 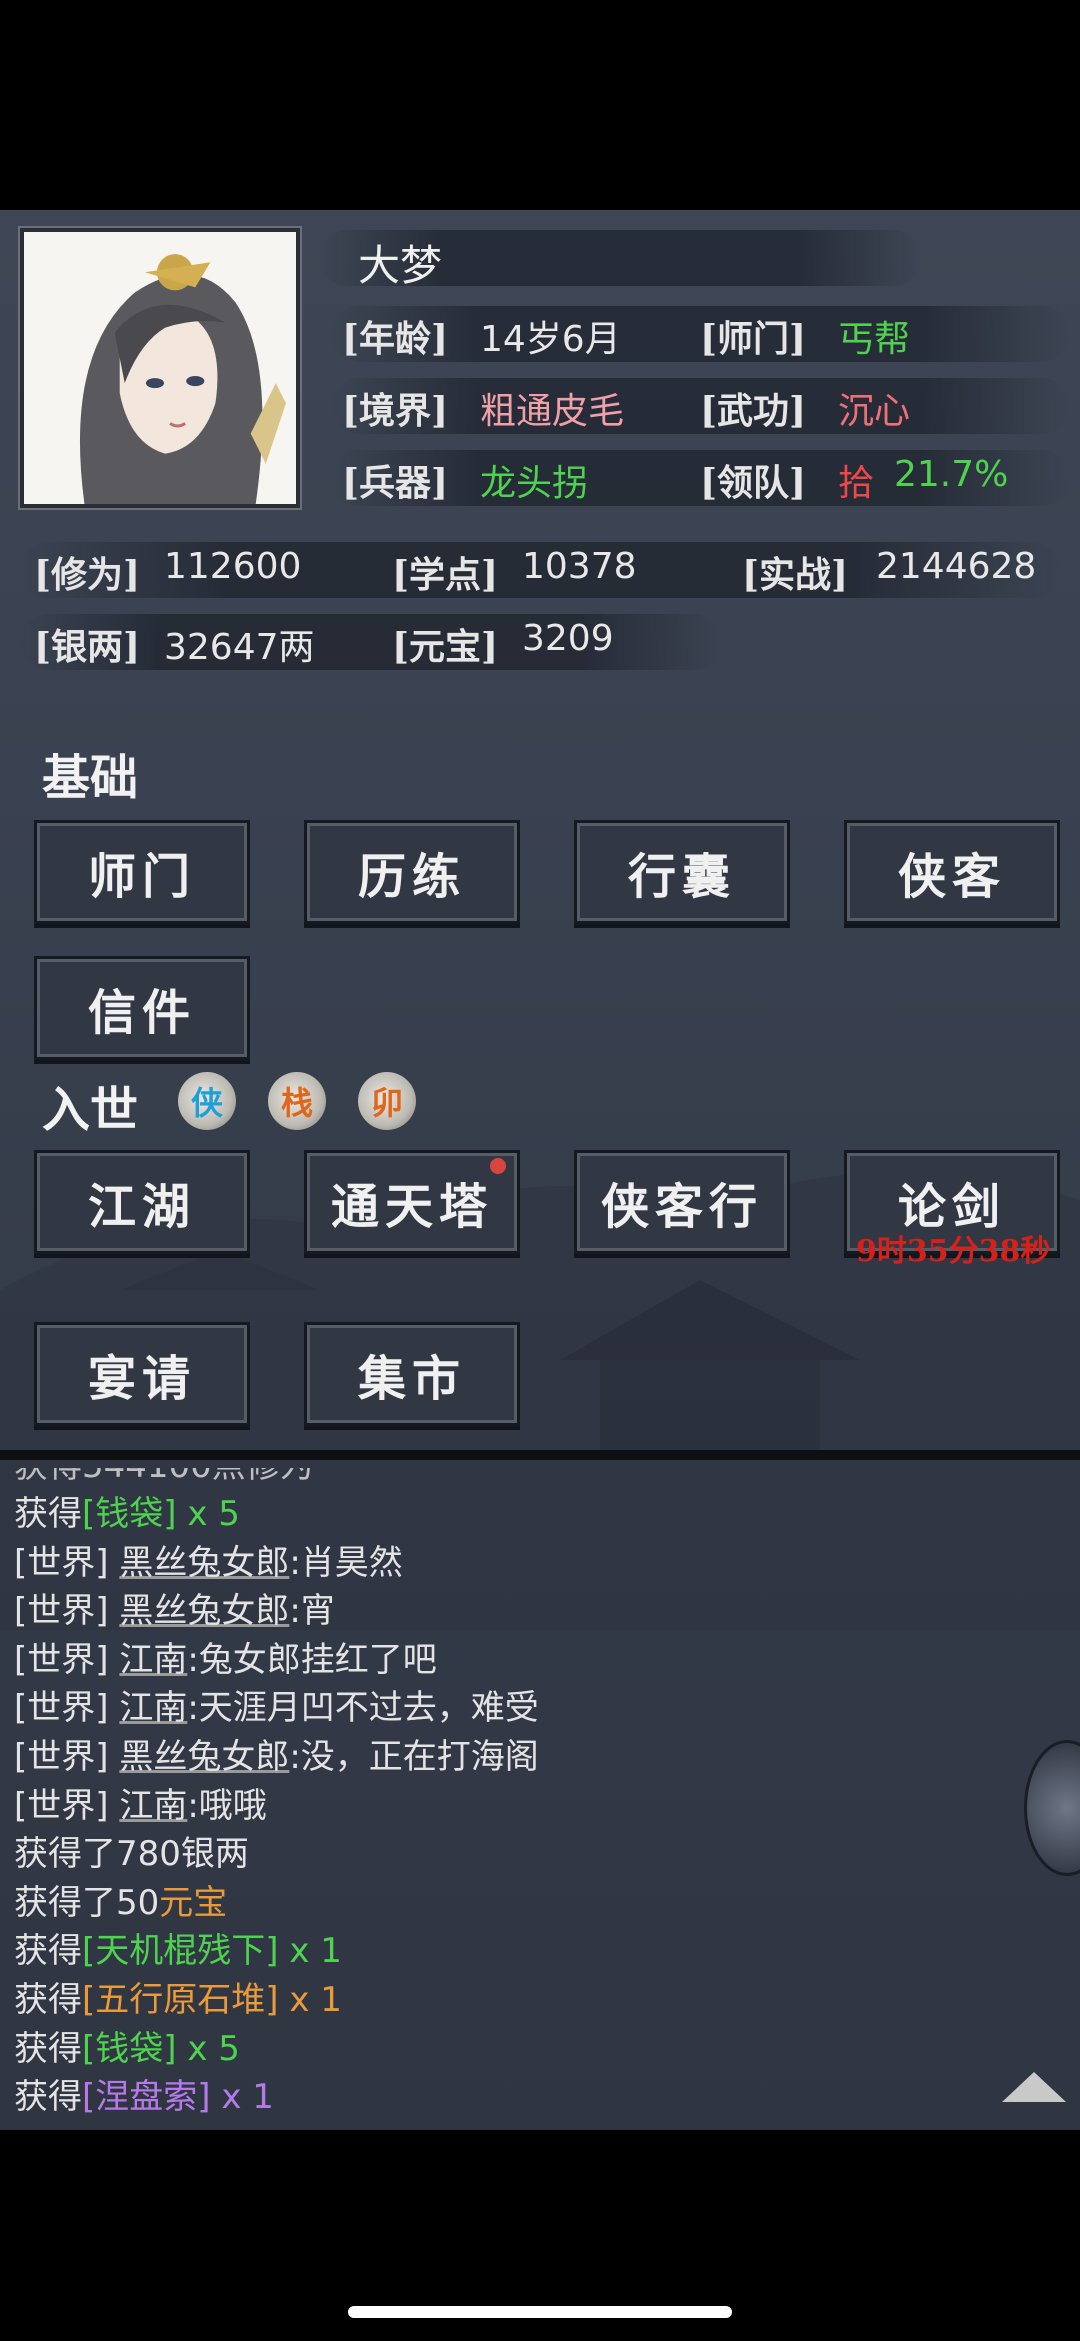 I want to click on sect-label: [师门], so click(x=753, y=339).